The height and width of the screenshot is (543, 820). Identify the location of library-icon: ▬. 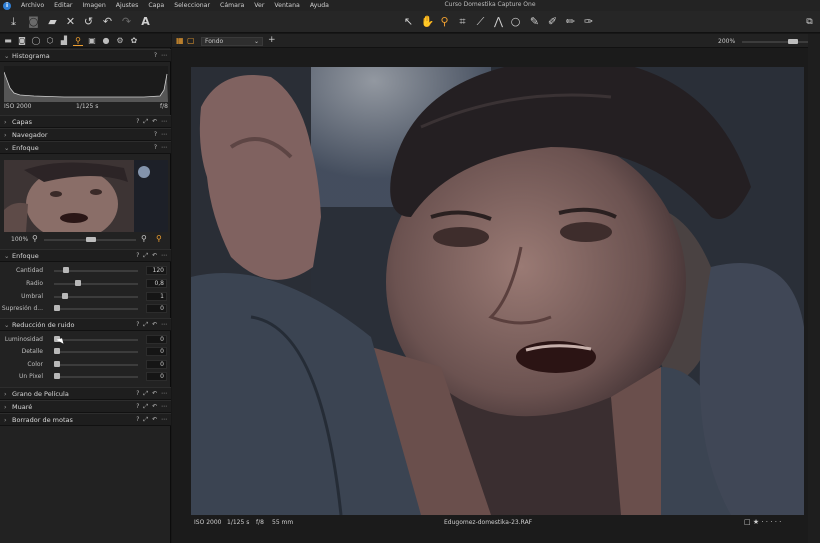
(8, 41).